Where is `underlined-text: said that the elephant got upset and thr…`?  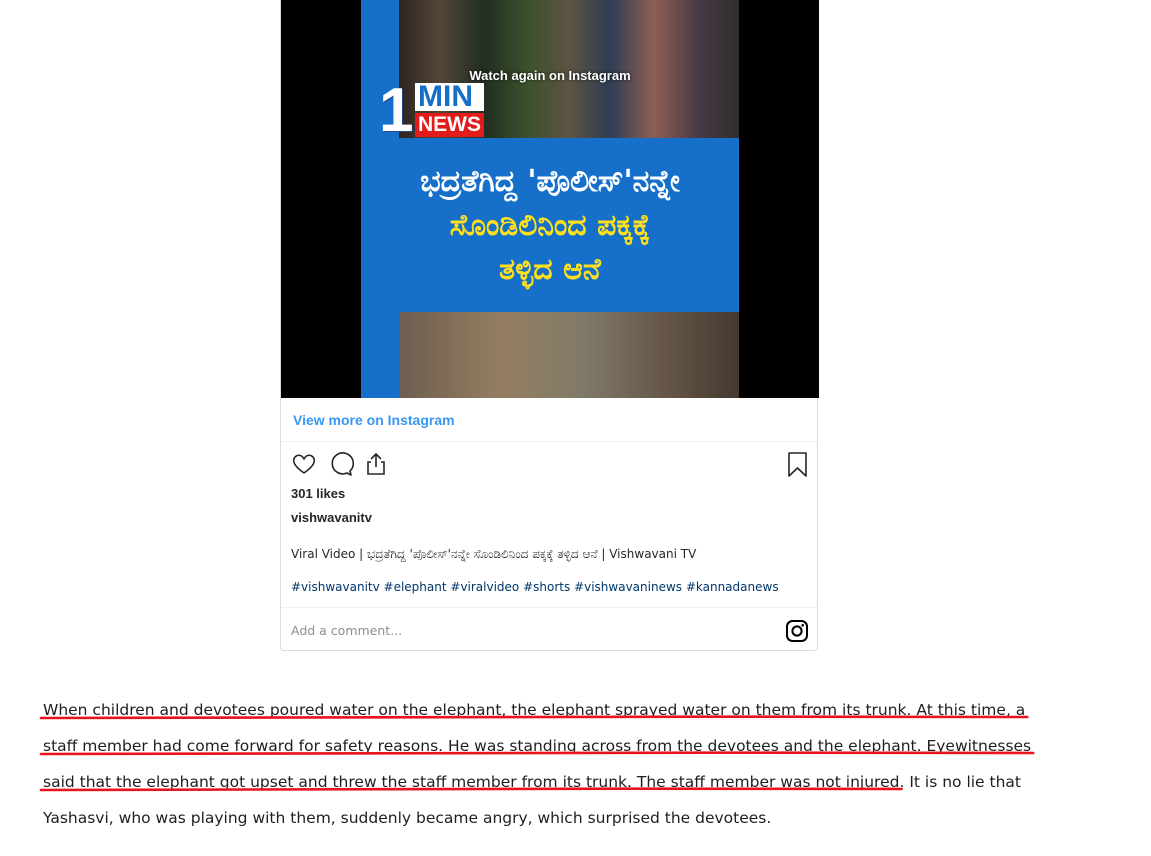
underlined-text: said that the elephant got upset and thr… is located at coordinates (471, 782).